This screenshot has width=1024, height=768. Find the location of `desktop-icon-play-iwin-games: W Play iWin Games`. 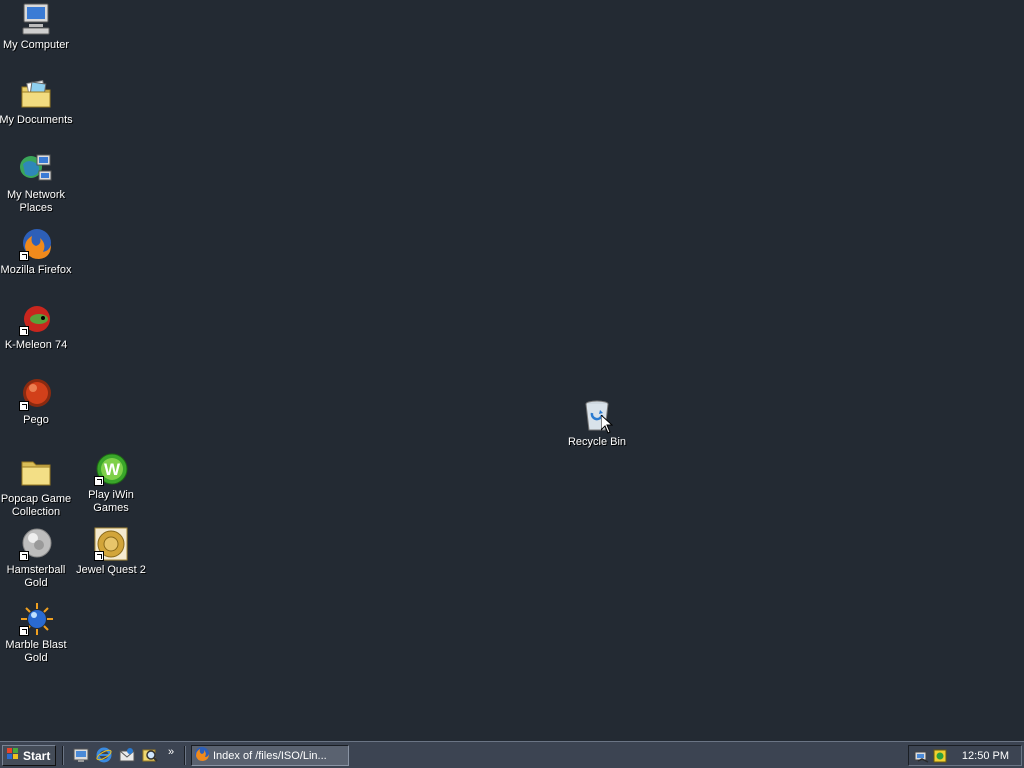

desktop-icon-play-iwin-games: W Play iWin Games is located at coordinates (111, 483).